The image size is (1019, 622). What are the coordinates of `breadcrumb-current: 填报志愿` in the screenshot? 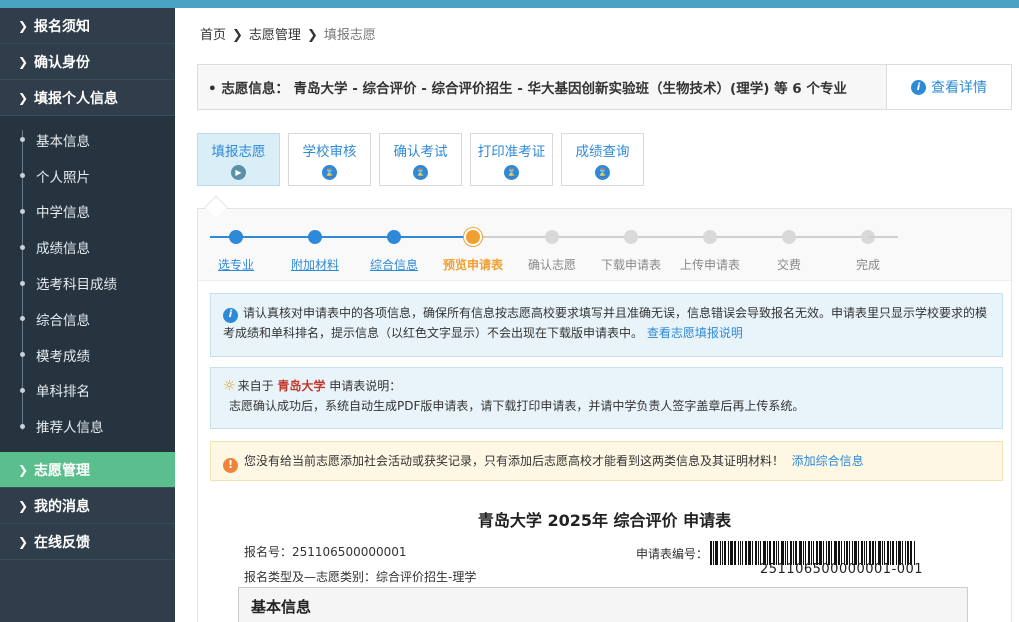 It's located at (349, 35).